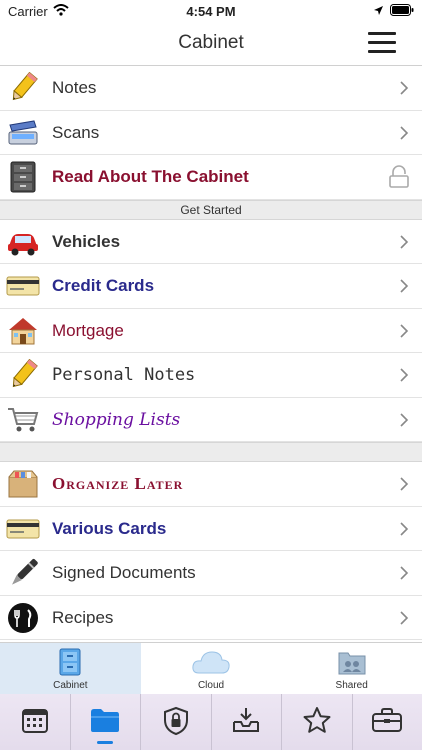 The height and width of the screenshot is (750, 422). Describe the element at coordinates (83, 617) in the screenshot. I see `list-item-label: Recipes` at that location.